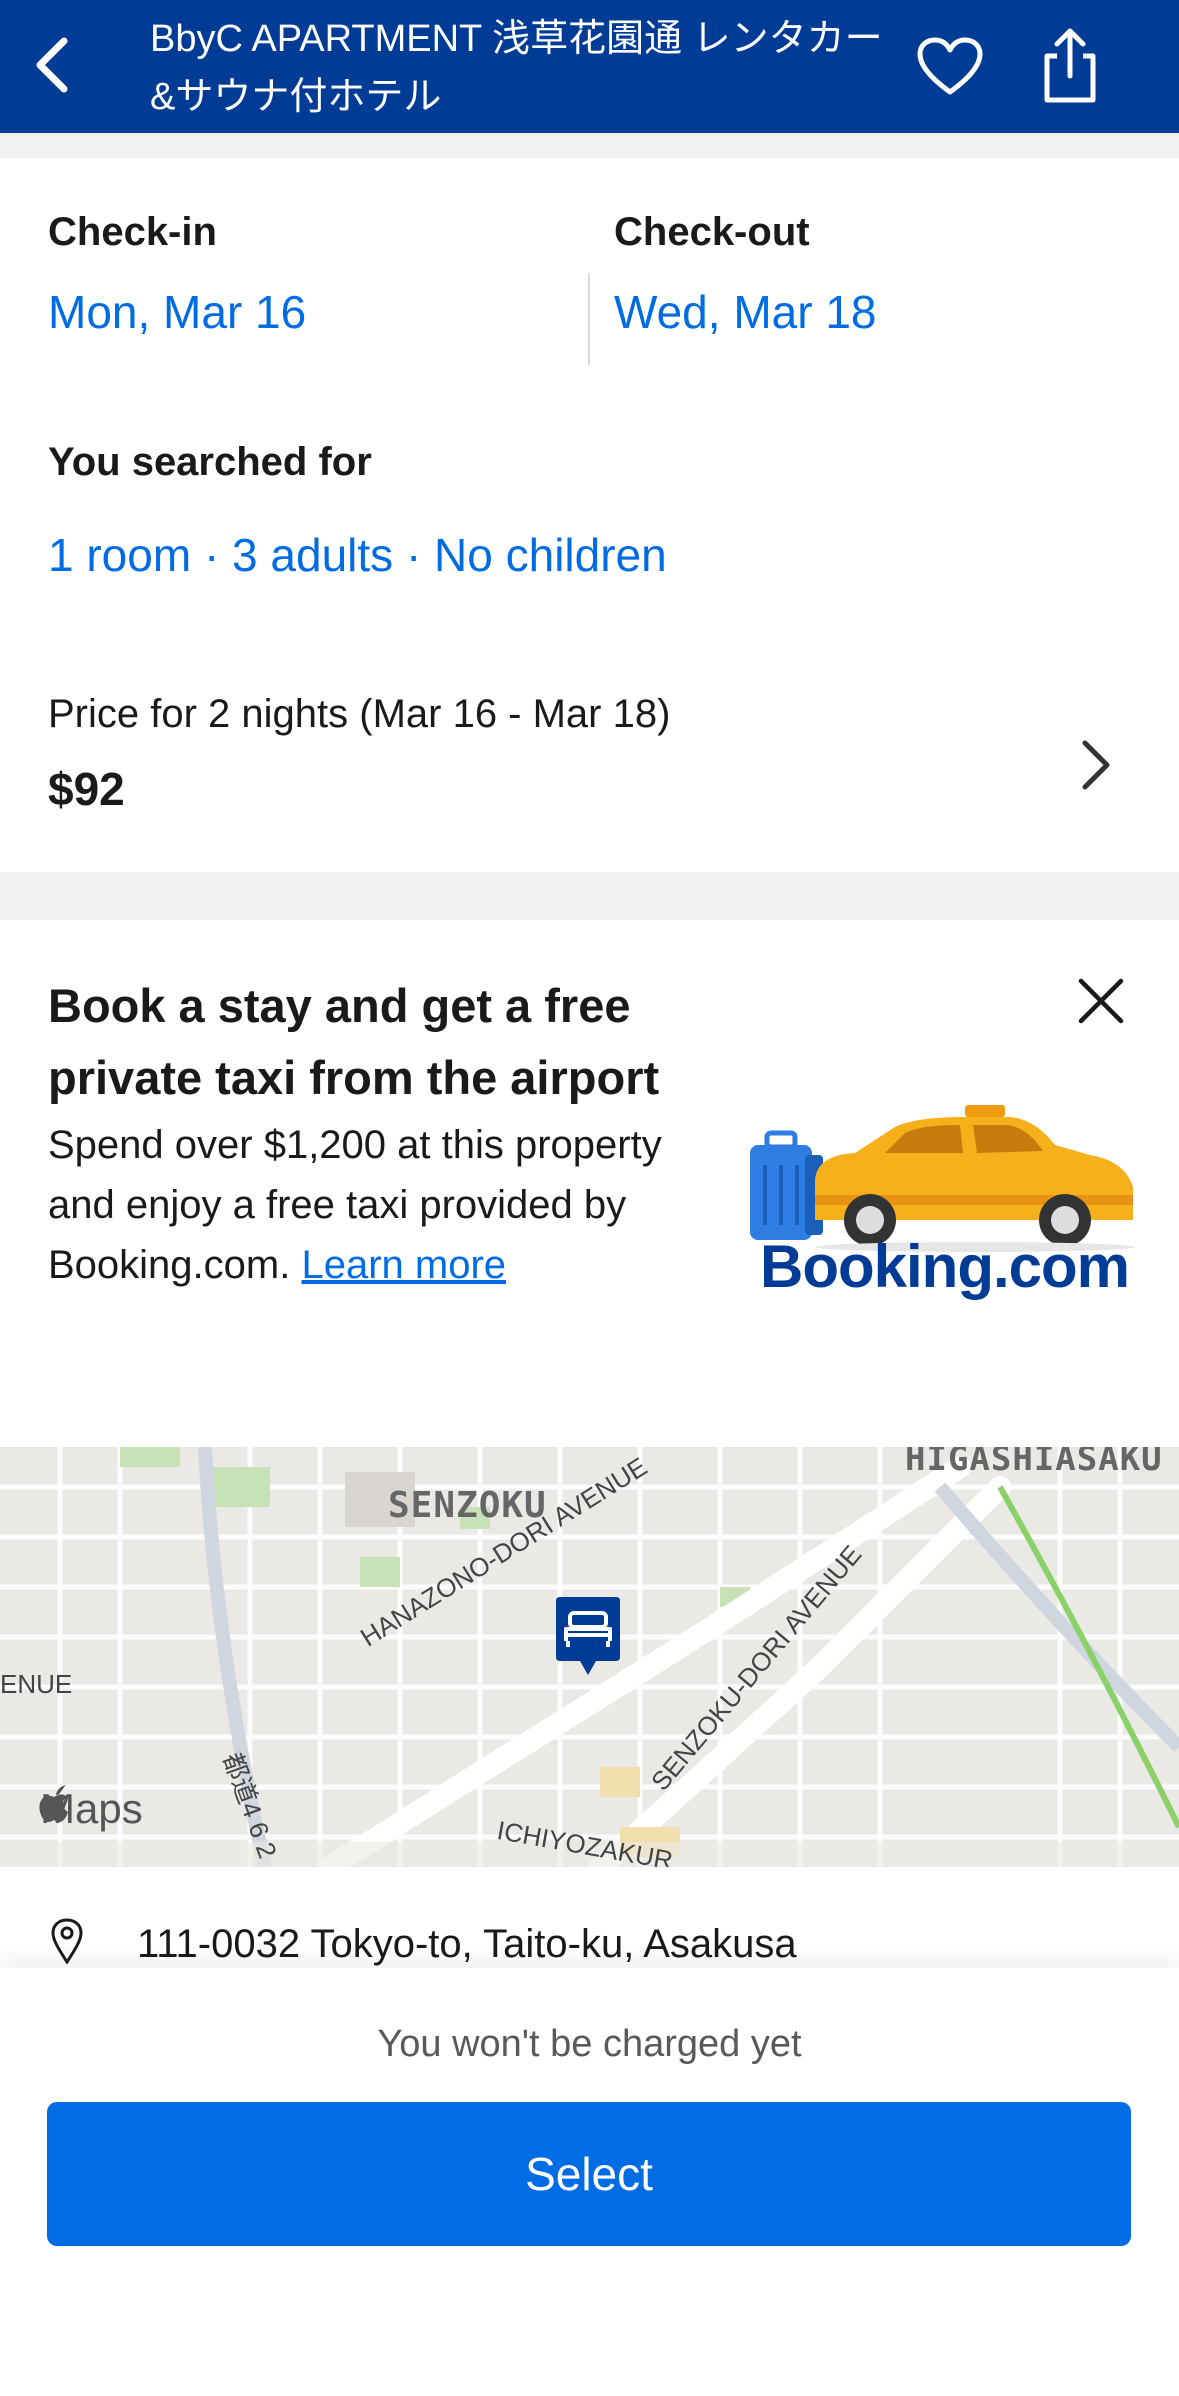 This screenshot has height=2396, width=1179. I want to click on learn-more-link: Learn more, so click(403, 1265).